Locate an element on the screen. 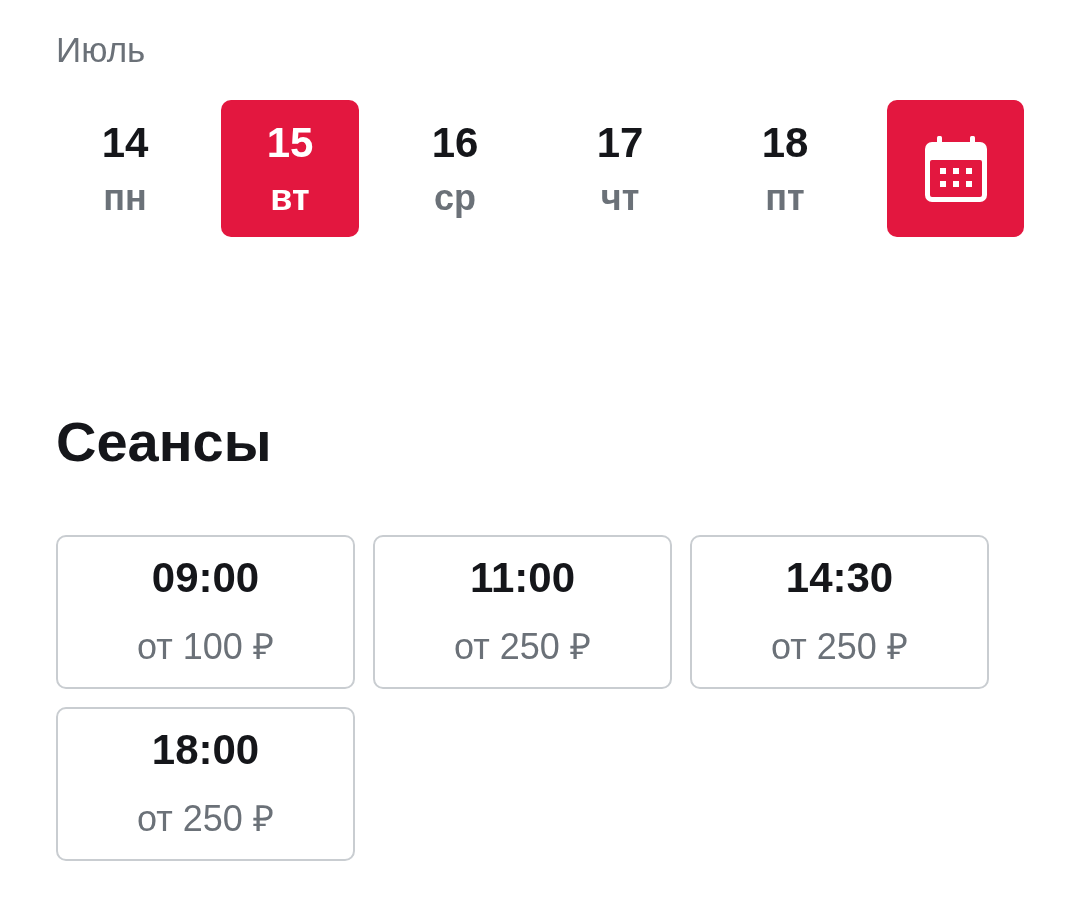  session-button: 11:00 от 250 ₽ is located at coordinates (522, 612).